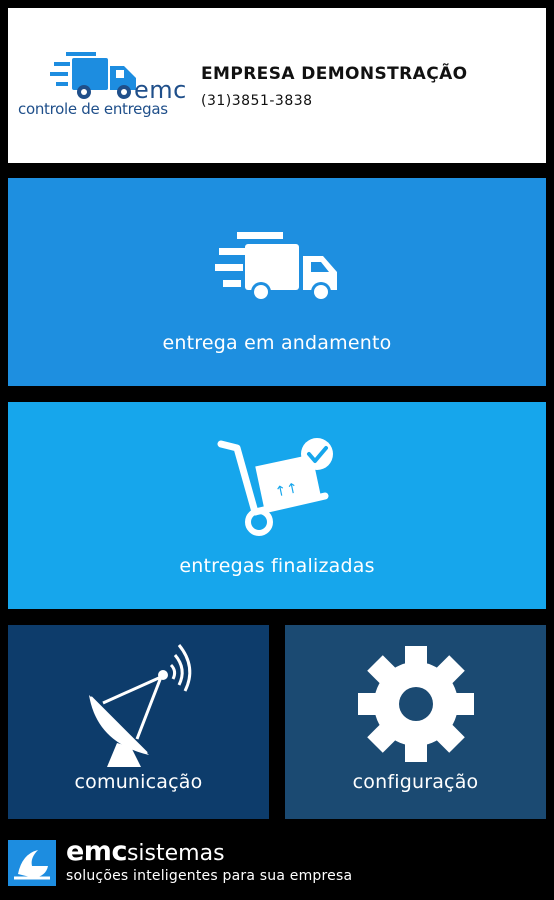 The height and width of the screenshot is (900, 554). Describe the element at coordinates (106, 88) in the screenshot. I see `app-logo: emc controle de entregas` at that location.